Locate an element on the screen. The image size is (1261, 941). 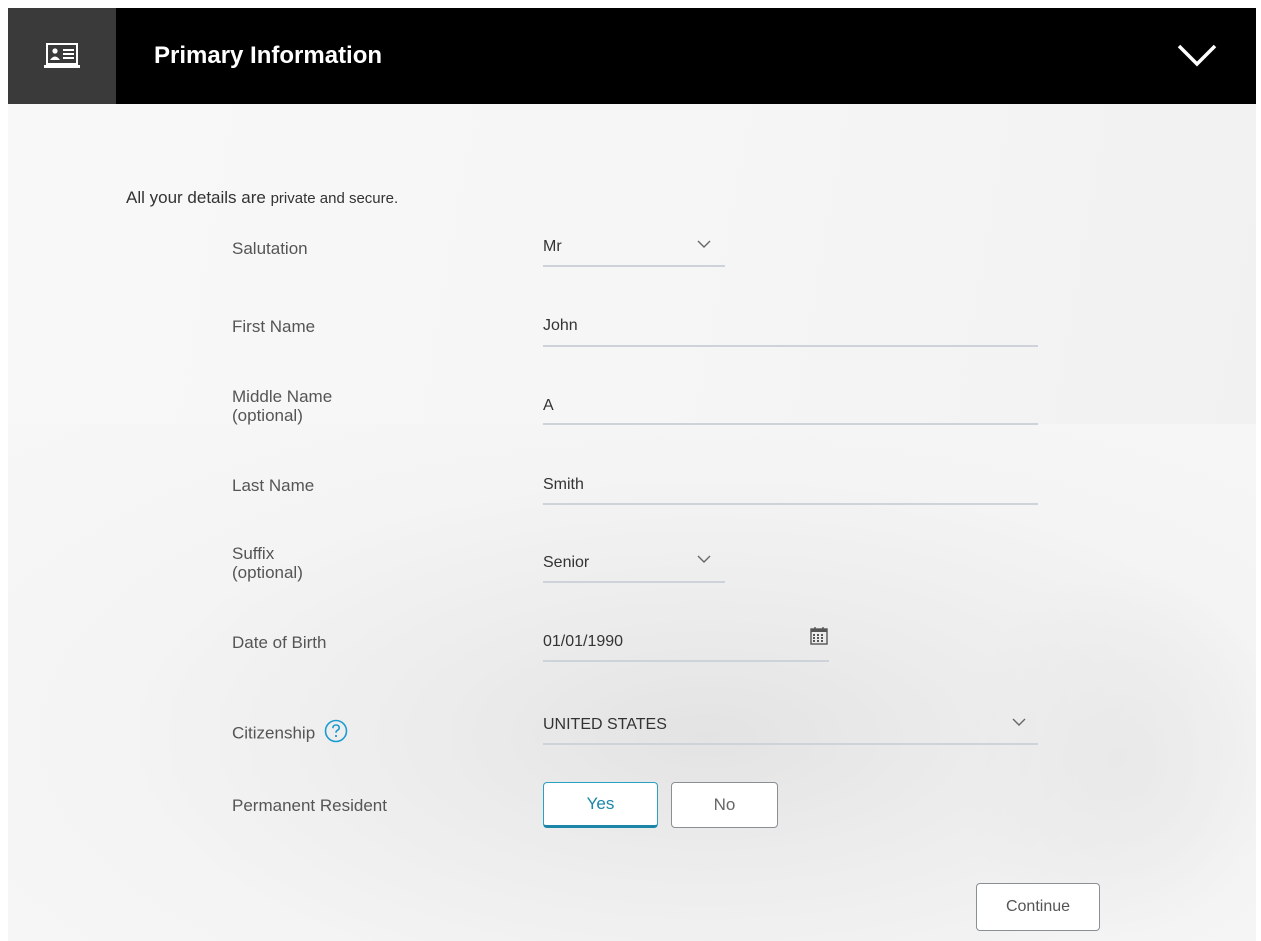
help-icon is located at coordinates (336, 731).